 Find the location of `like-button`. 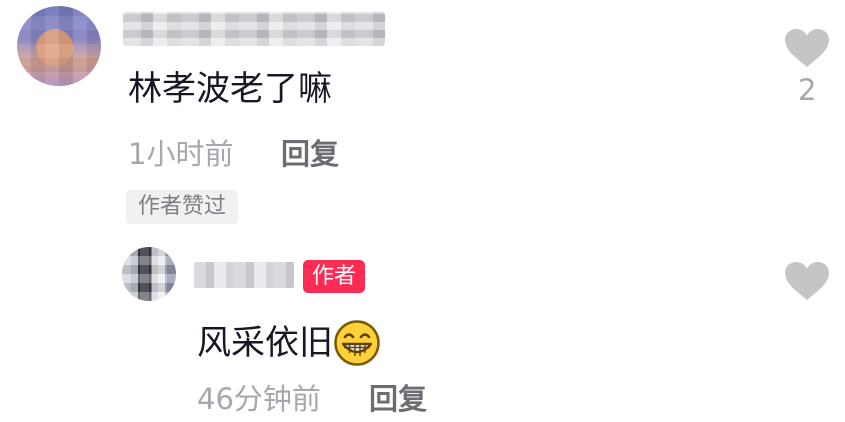

like-button is located at coordinates (807, 48).